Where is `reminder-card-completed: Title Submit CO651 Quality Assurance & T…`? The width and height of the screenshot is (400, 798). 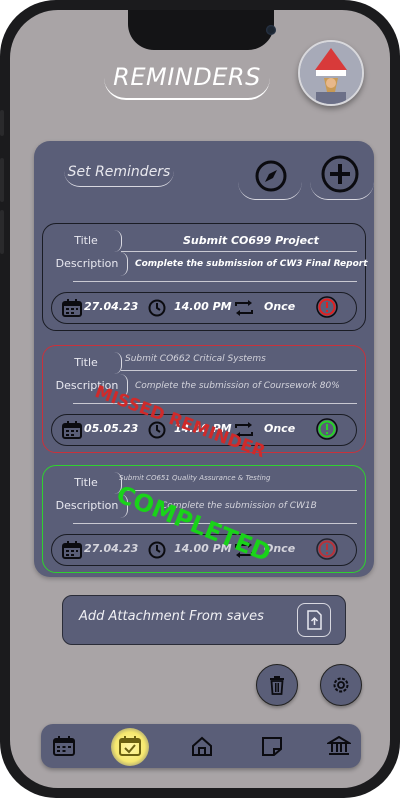 reminder-card-completed: Title Submit CO651 Quality Assurance & T… is located at coordinates (204, 519).